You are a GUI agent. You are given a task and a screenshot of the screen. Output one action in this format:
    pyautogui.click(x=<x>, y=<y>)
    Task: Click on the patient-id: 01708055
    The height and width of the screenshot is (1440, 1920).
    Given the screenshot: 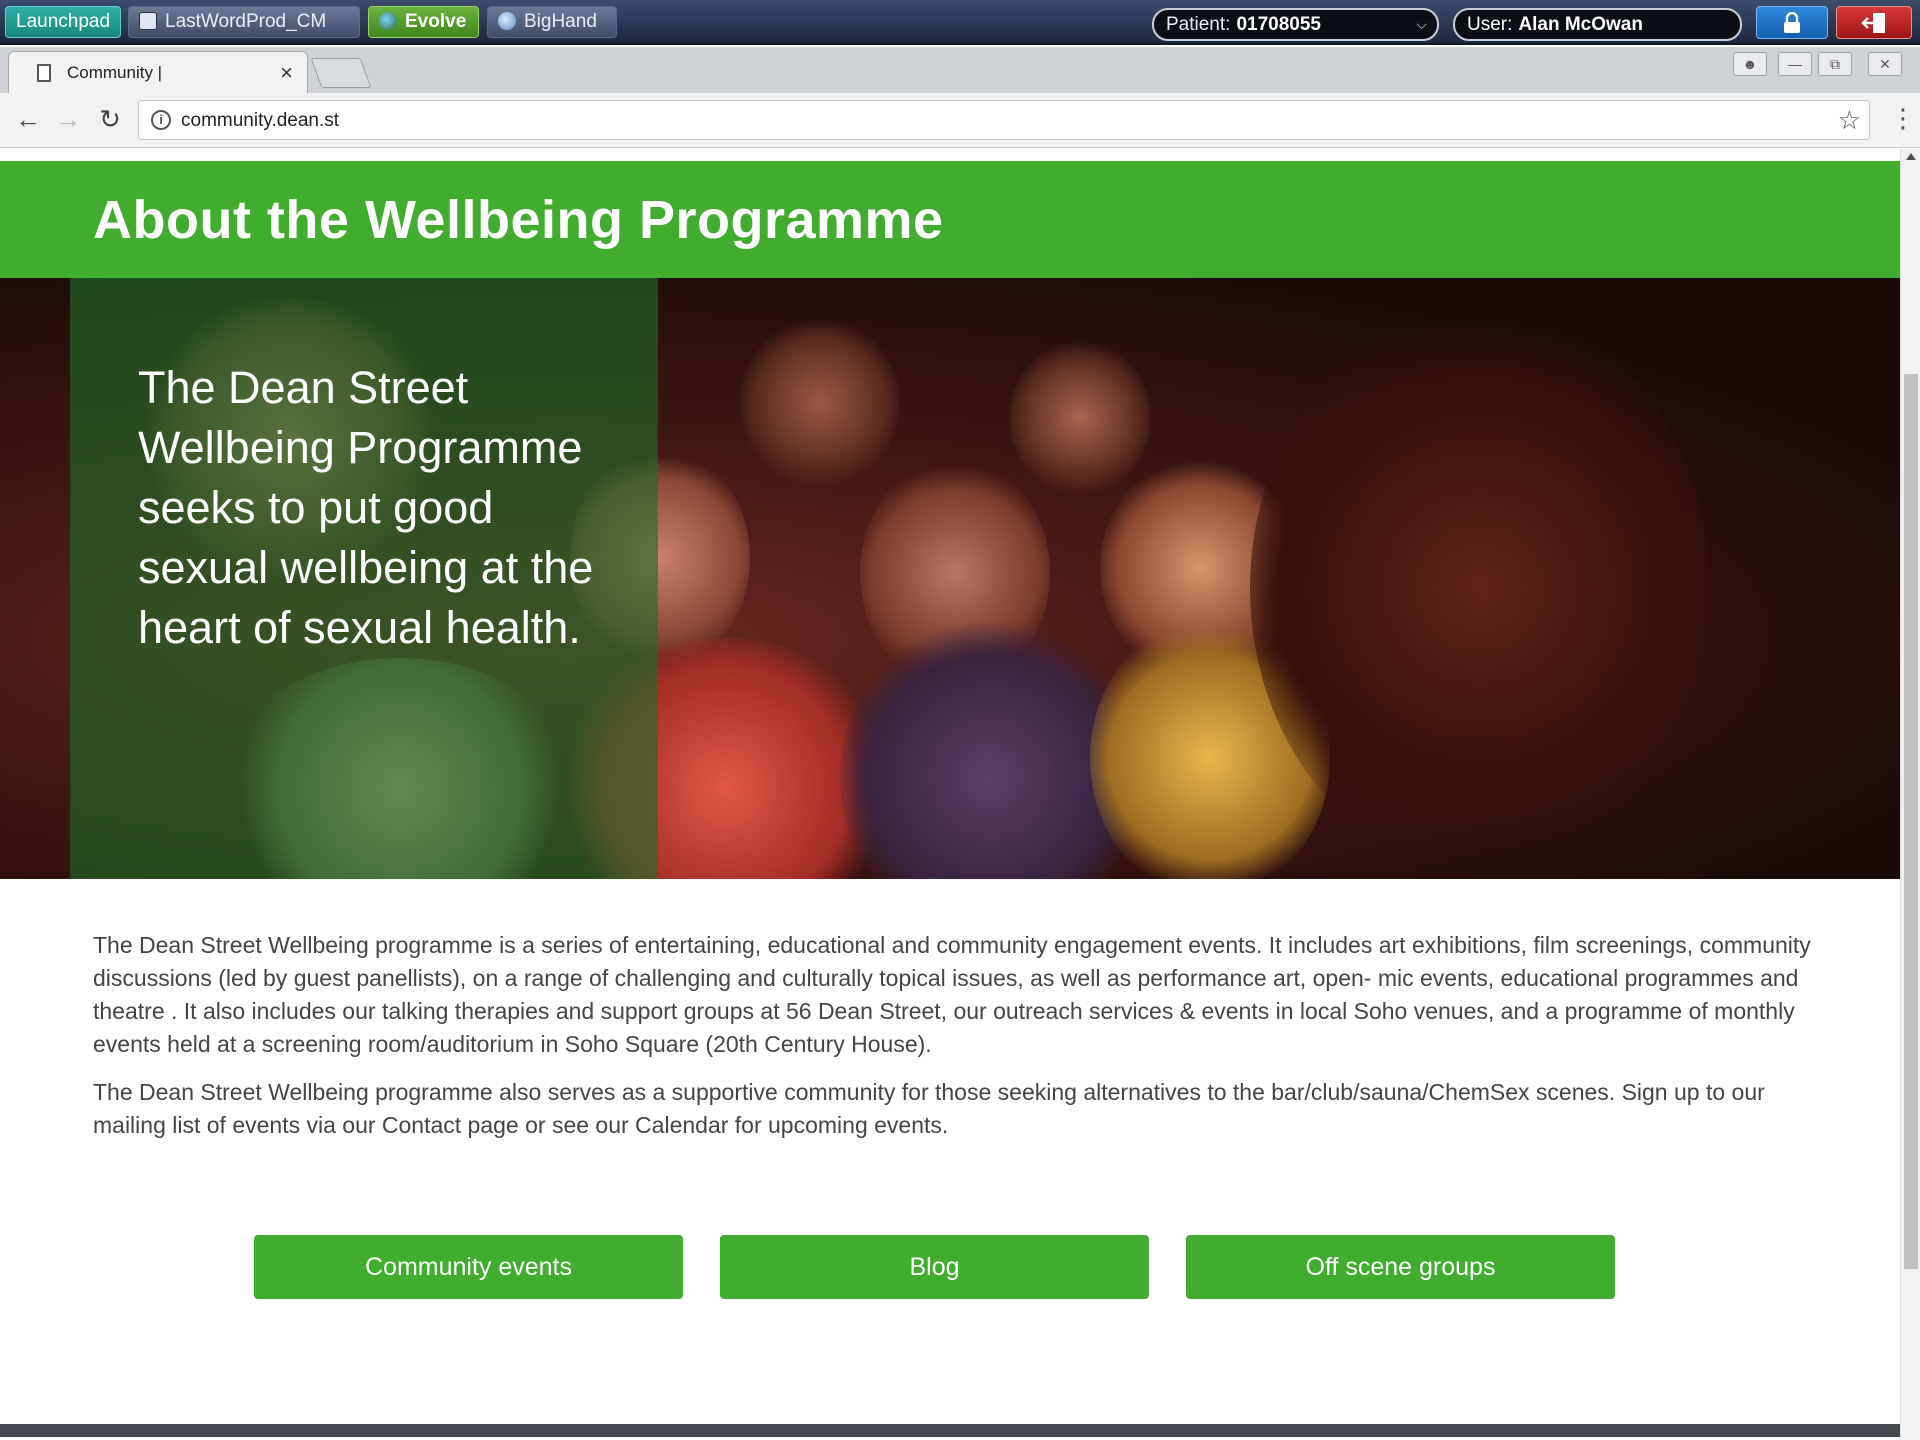 What is the action you would take?
    pyautogui.click(x=1278, y=24)
    